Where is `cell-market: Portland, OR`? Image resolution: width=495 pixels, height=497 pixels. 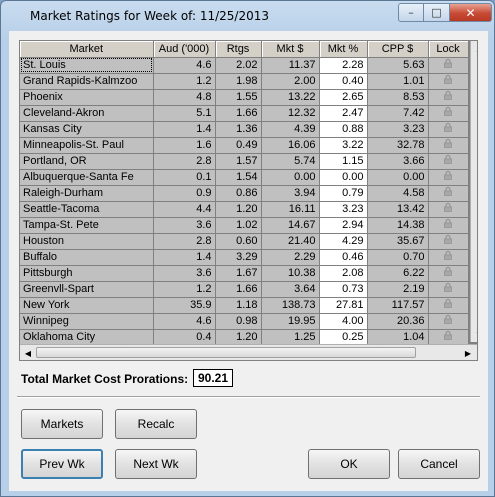 cell-market: Portland, OR is located at coordinates (87, 161).